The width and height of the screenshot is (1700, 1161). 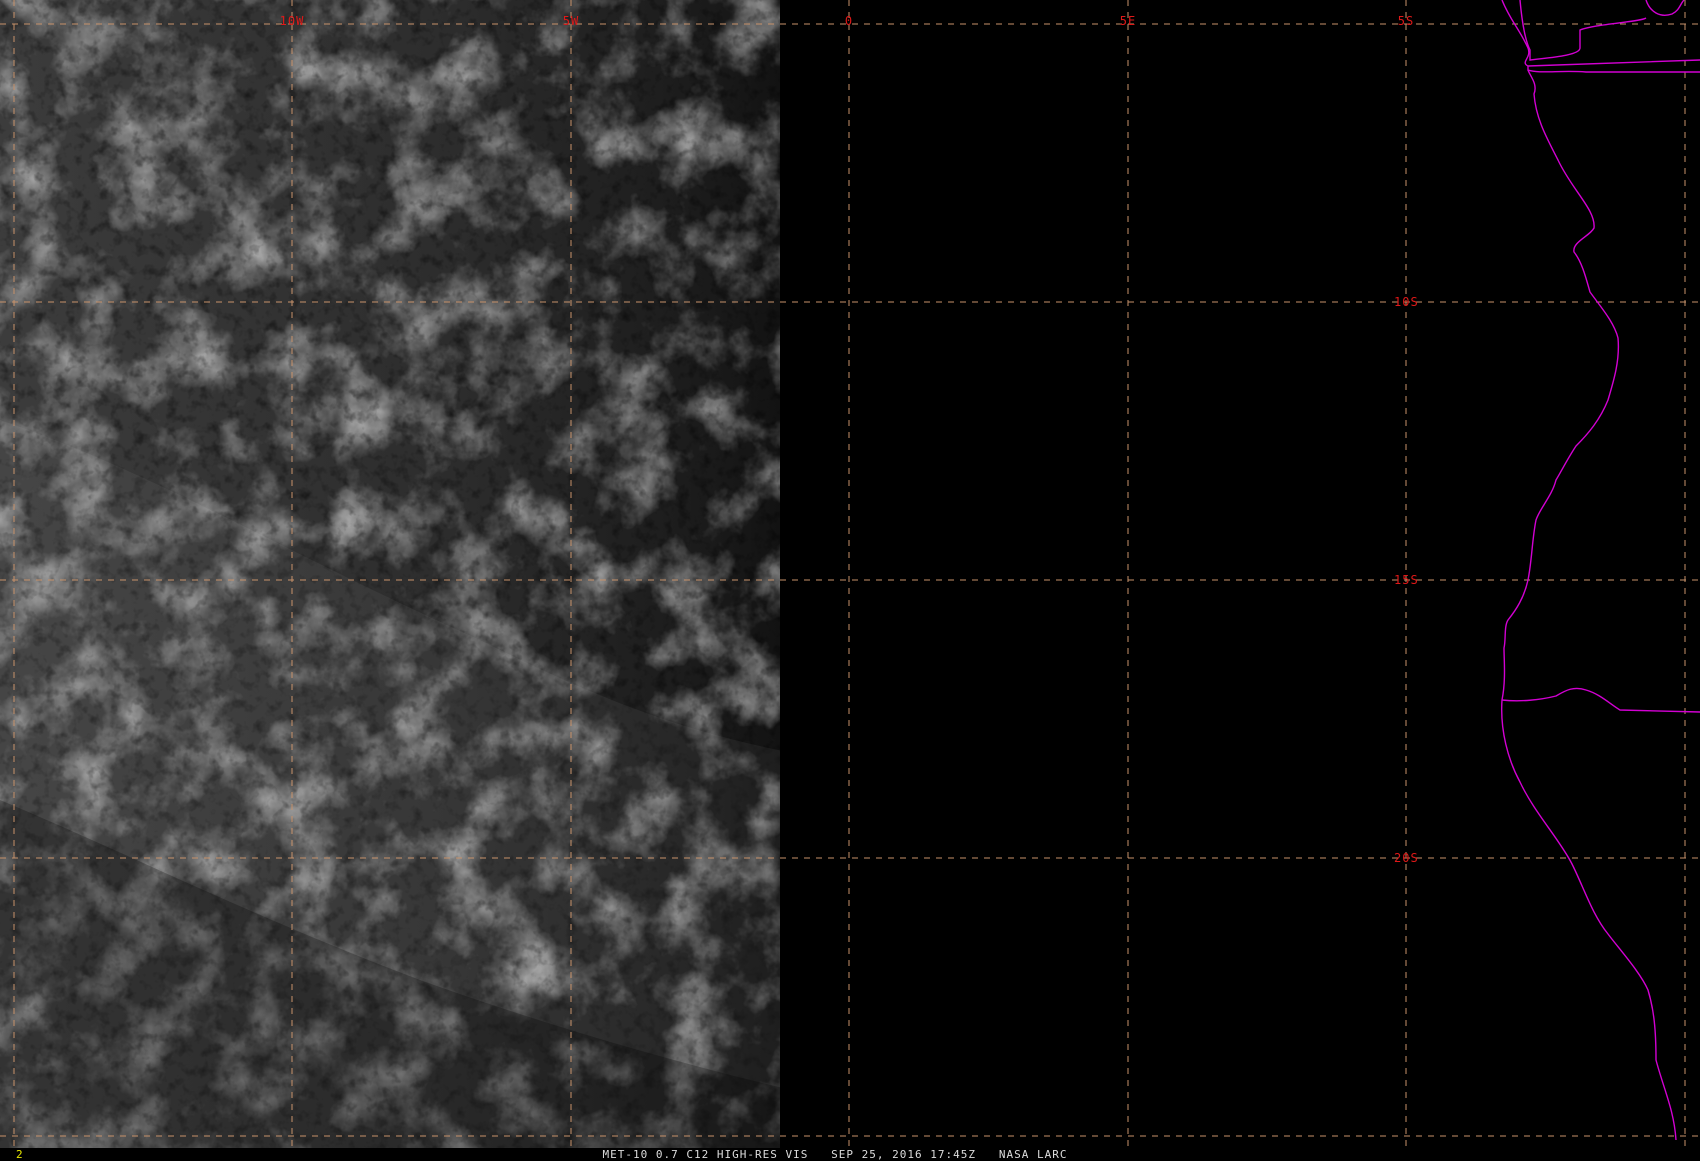 What do you see at coordinates (19, 1154) in the screenshot?
I see `frame-number: 2` at bounding box center [19, 1154].